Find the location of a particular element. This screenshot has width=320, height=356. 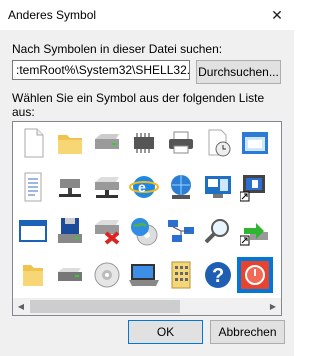

icon-cell: ? is located at coordinates (218, 275).